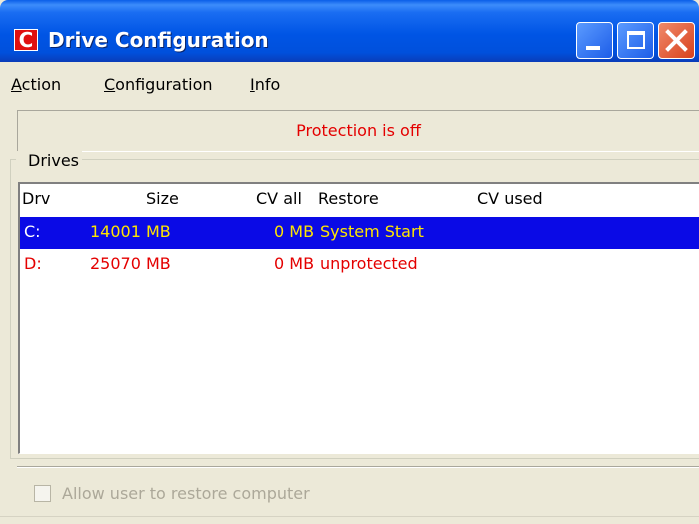  I want to click on title-bar: C Drive Configuration, so click(349, 31).